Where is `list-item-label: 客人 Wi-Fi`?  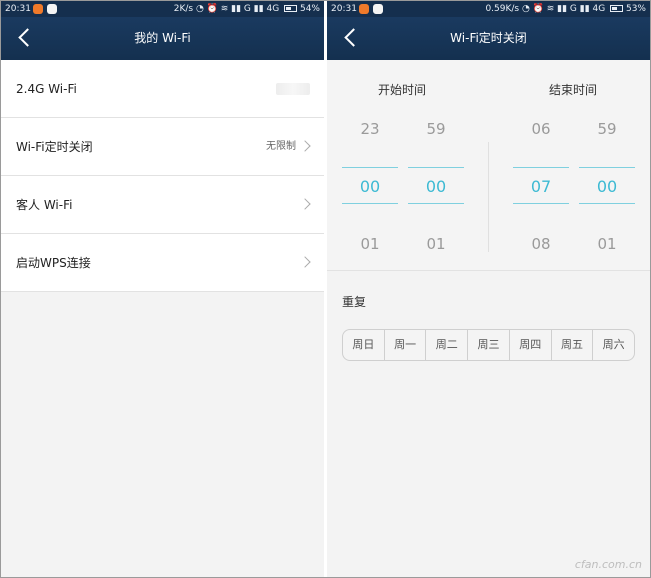 list-item-label: 客人 Wi-Fi is located at coordinates (44, 205).